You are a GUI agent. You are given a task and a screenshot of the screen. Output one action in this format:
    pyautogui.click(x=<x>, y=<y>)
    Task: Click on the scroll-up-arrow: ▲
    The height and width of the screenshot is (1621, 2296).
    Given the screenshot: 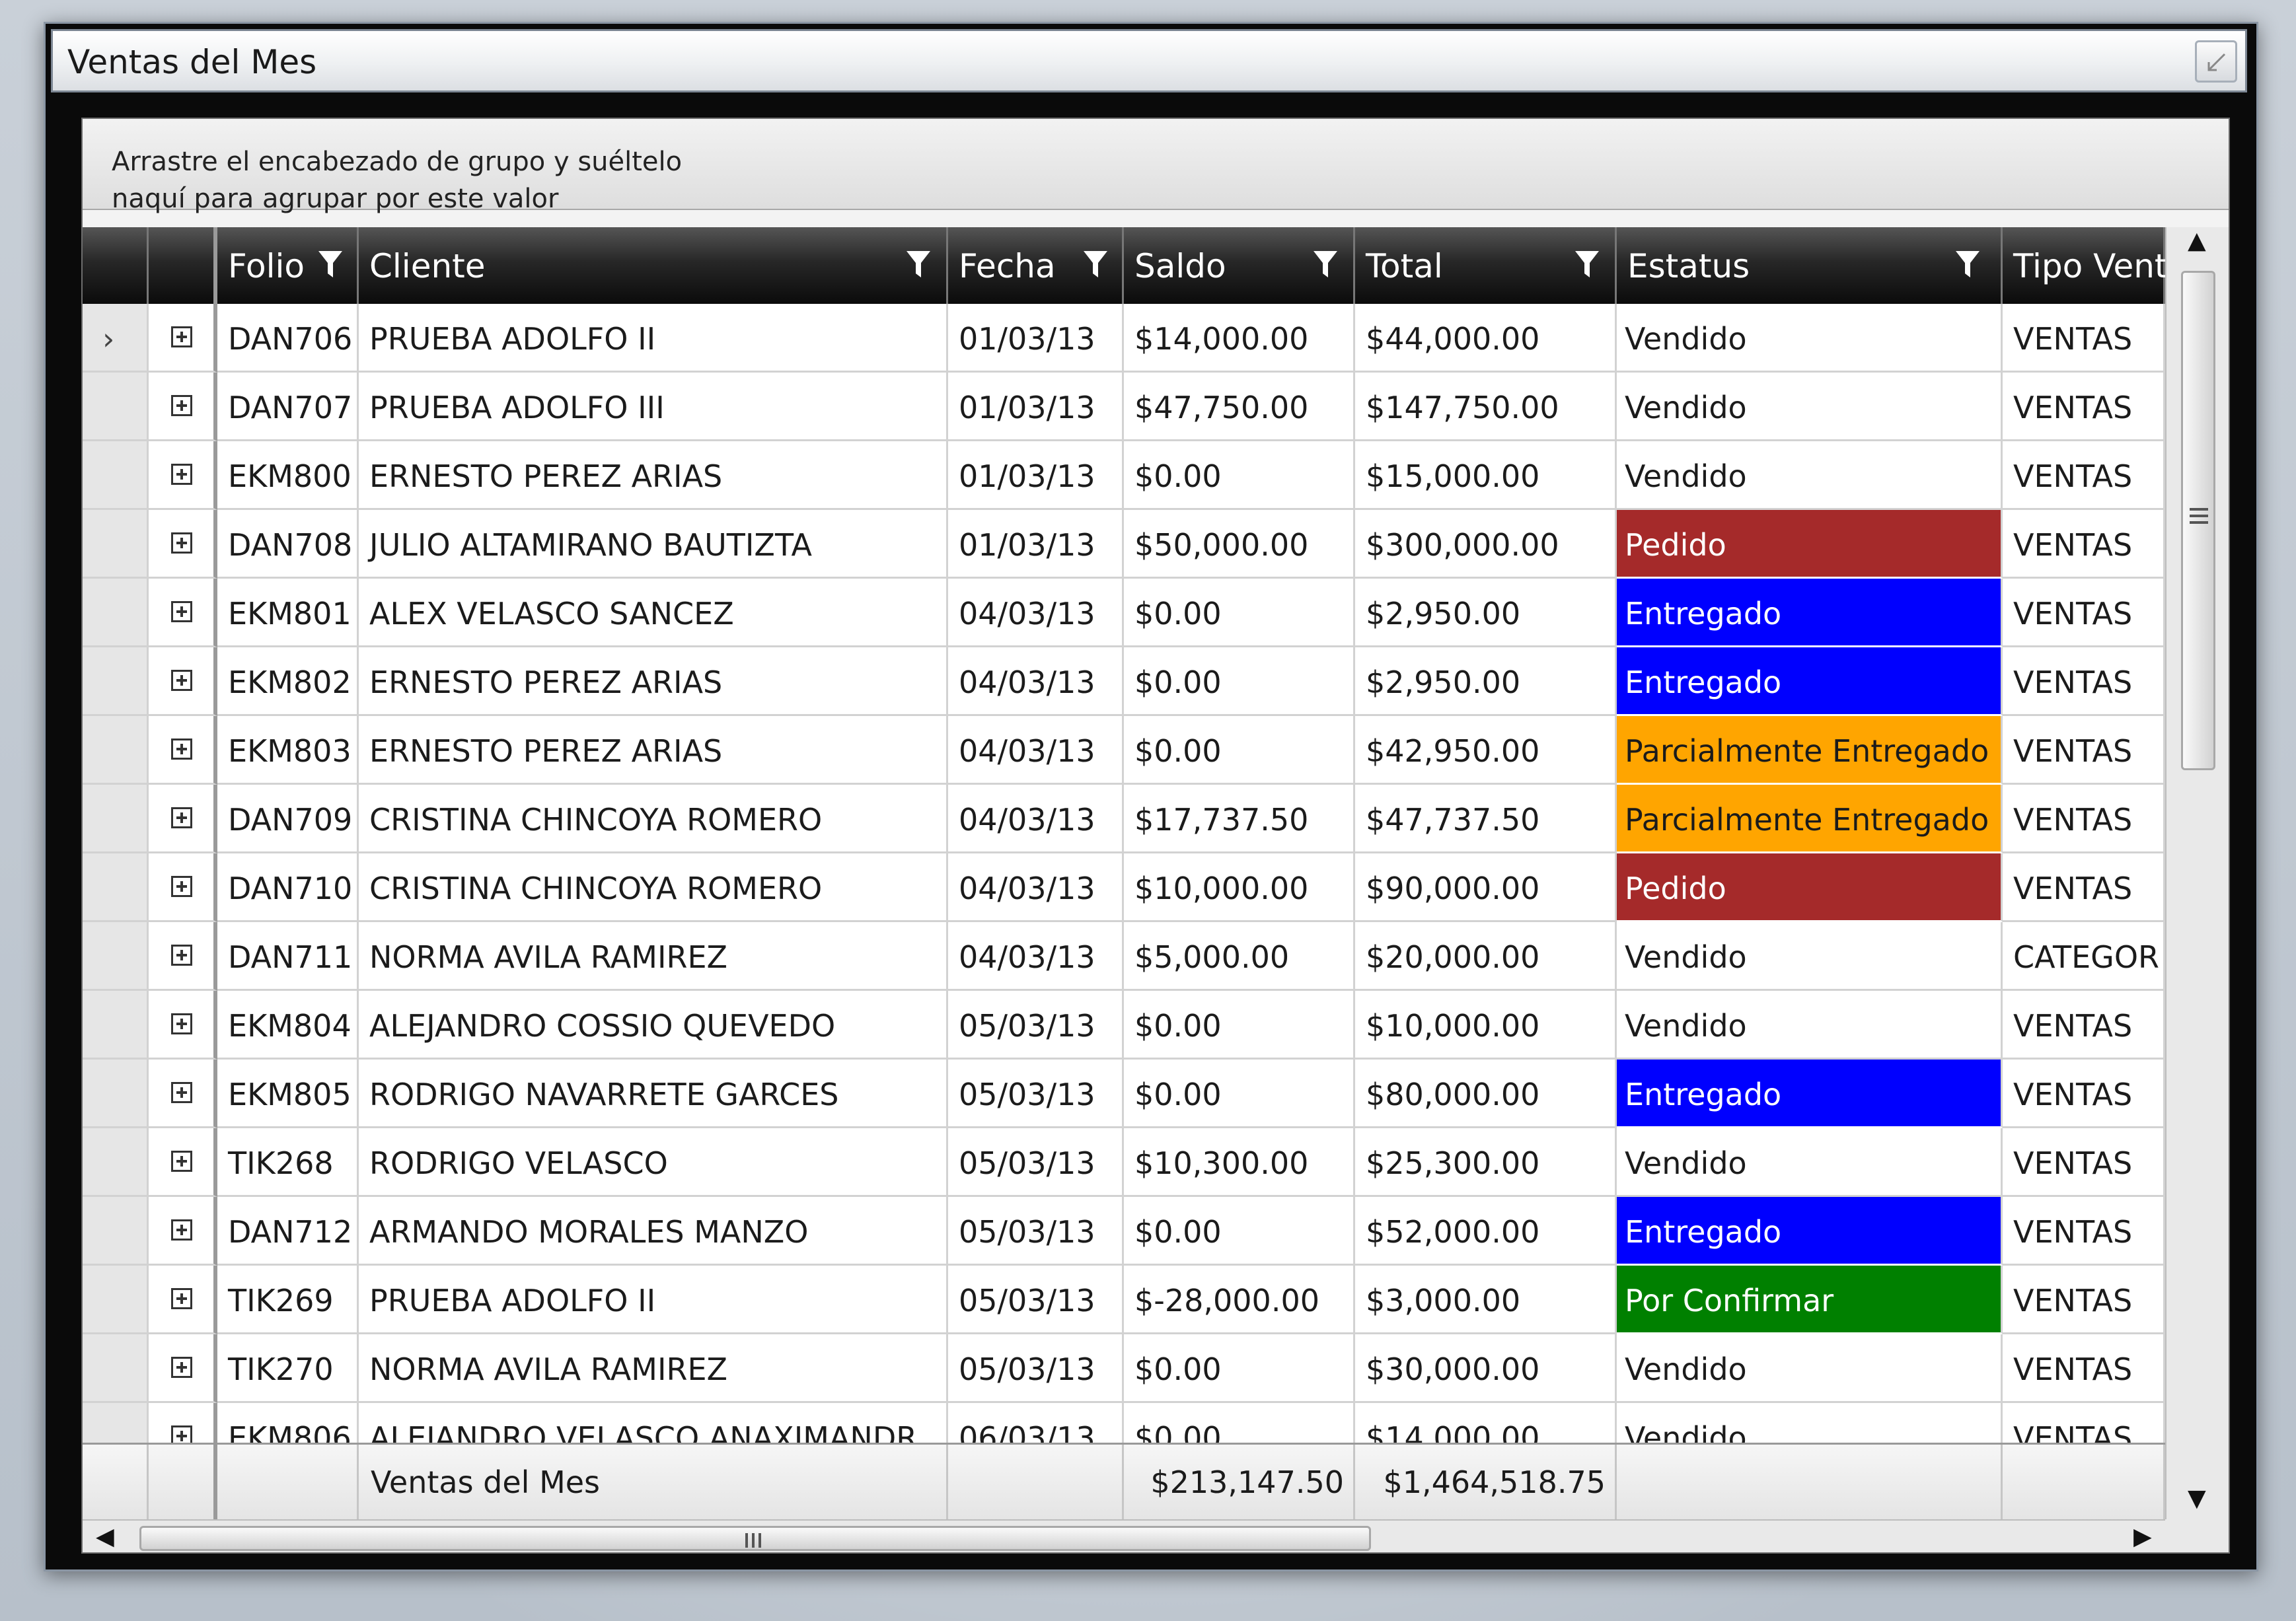 What is the action you would take?
    pyautogui.click(x=2197, y=240)
    